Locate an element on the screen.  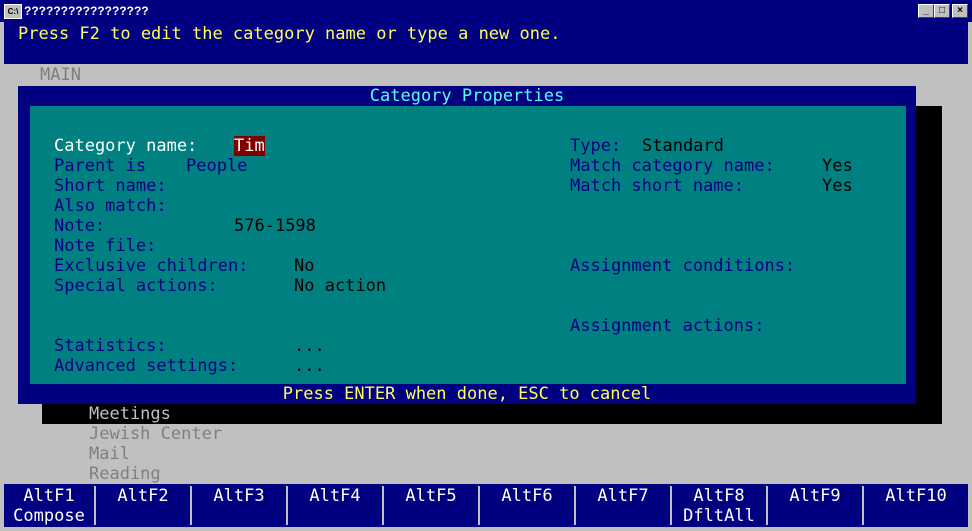
match-category-name-label: Match category name: is located at coordinates (672, 166).